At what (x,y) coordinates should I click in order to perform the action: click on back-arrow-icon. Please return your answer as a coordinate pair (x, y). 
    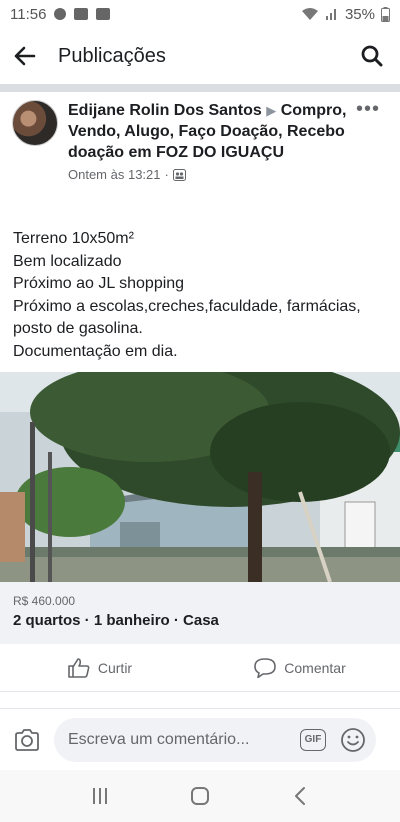
    Looking at the image, I should click on (25, 56).